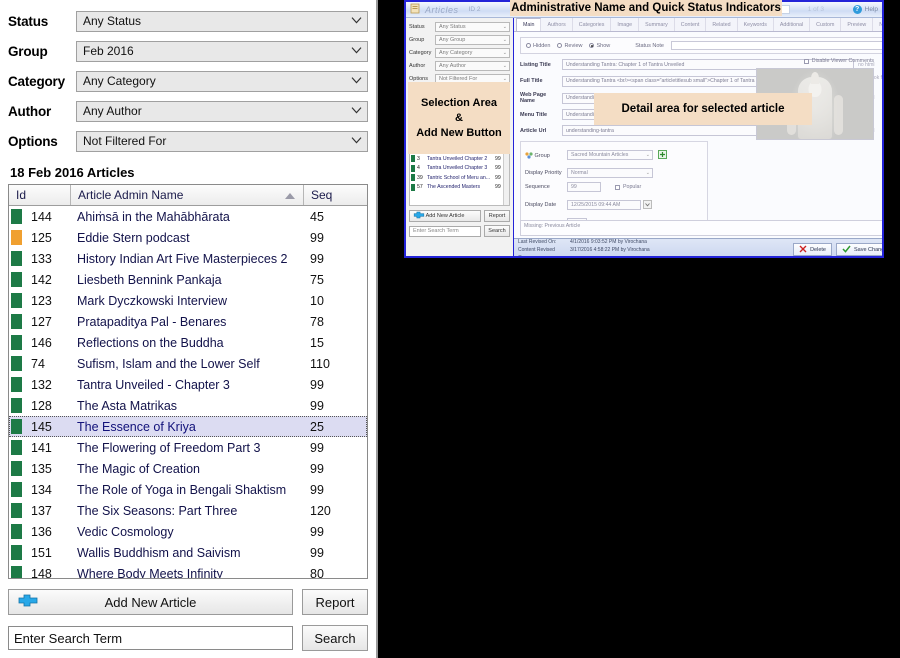  Describe the element at coordinates (188, 237) in the screenshot. I see `table-row: 125 Eddie Stern podcast 99` at that location.